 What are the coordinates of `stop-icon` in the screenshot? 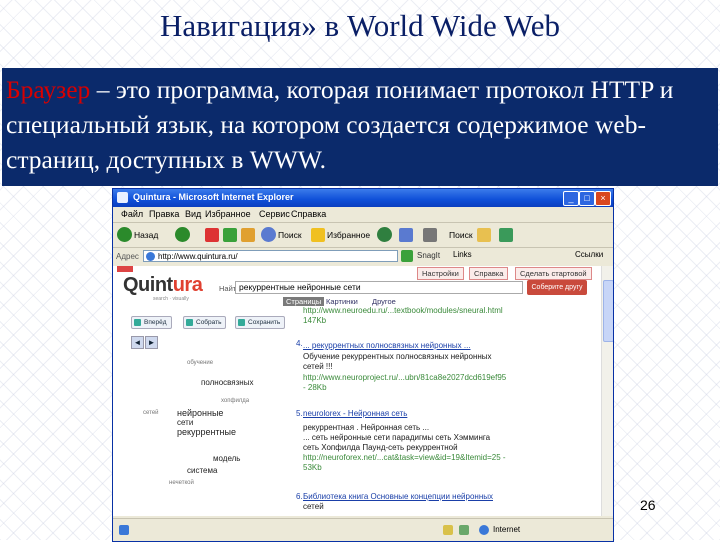 It's located at (212, 234).